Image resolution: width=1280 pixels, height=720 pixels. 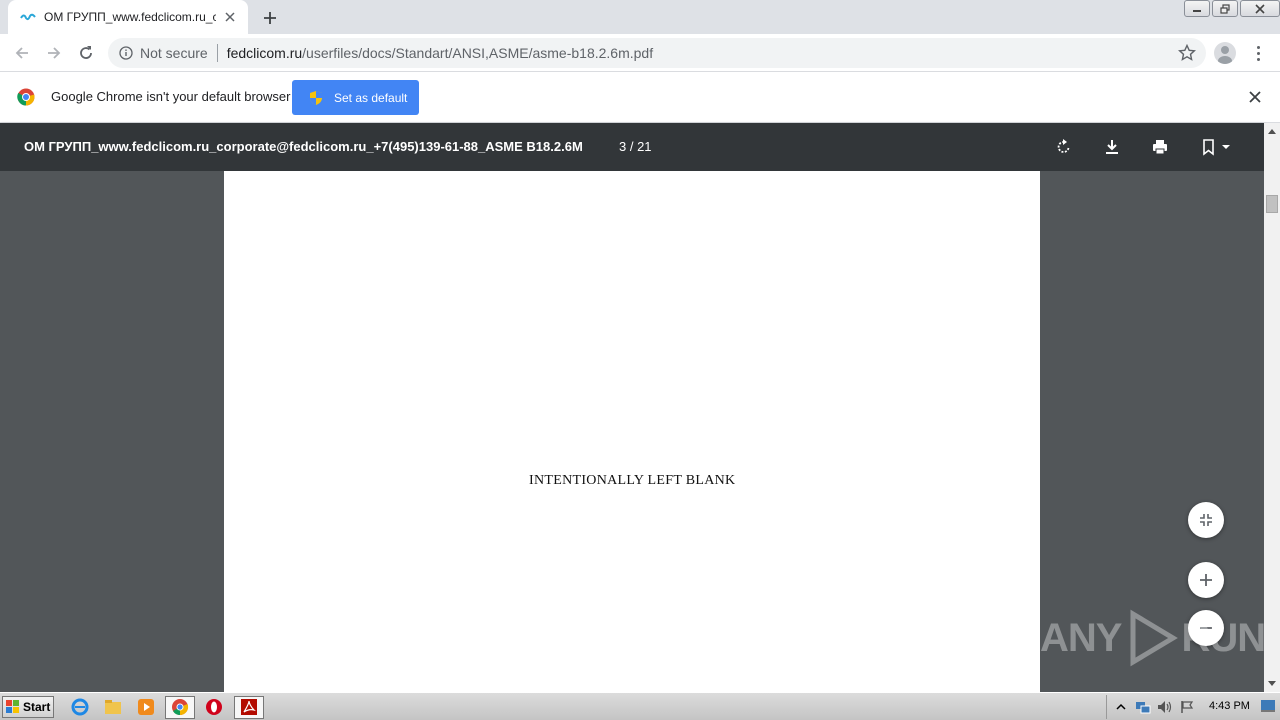 What do you see at coordinates (1121, 707) in the screenshot?
I see `show-hidden-icons-icon` at bounding box center [1121, 707].